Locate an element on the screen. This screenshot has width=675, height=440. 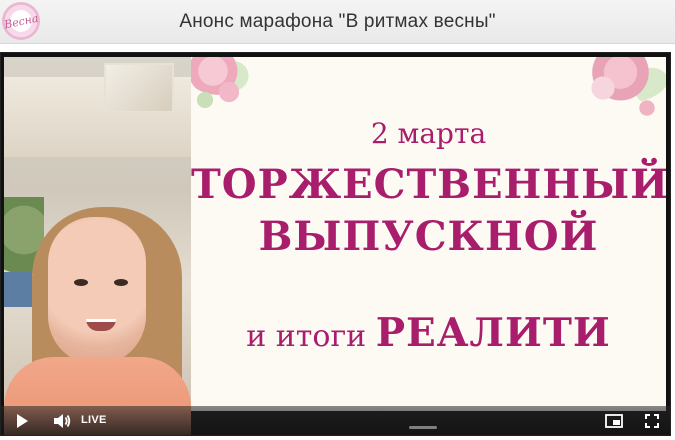
slide-date: 2 марта is located at coordinates (428, 133).